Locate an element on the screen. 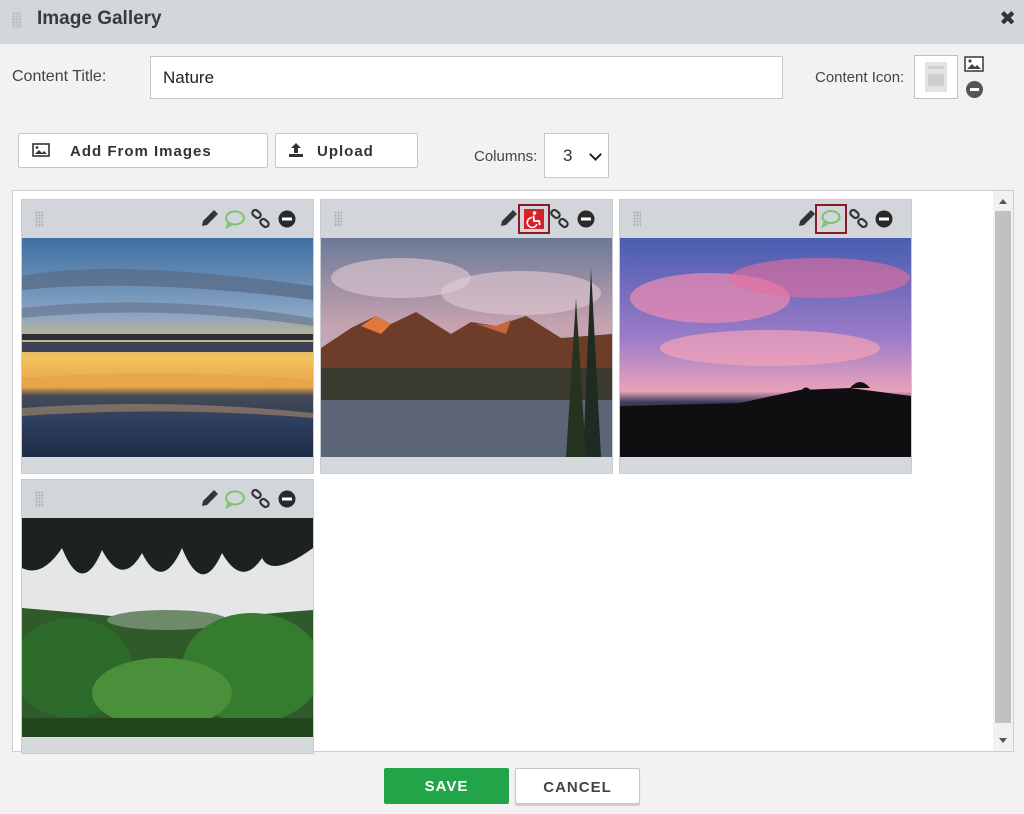 This screenshot has height=814, width=1024. cancel-label: CANCEL is located at coordinates (577, 787).